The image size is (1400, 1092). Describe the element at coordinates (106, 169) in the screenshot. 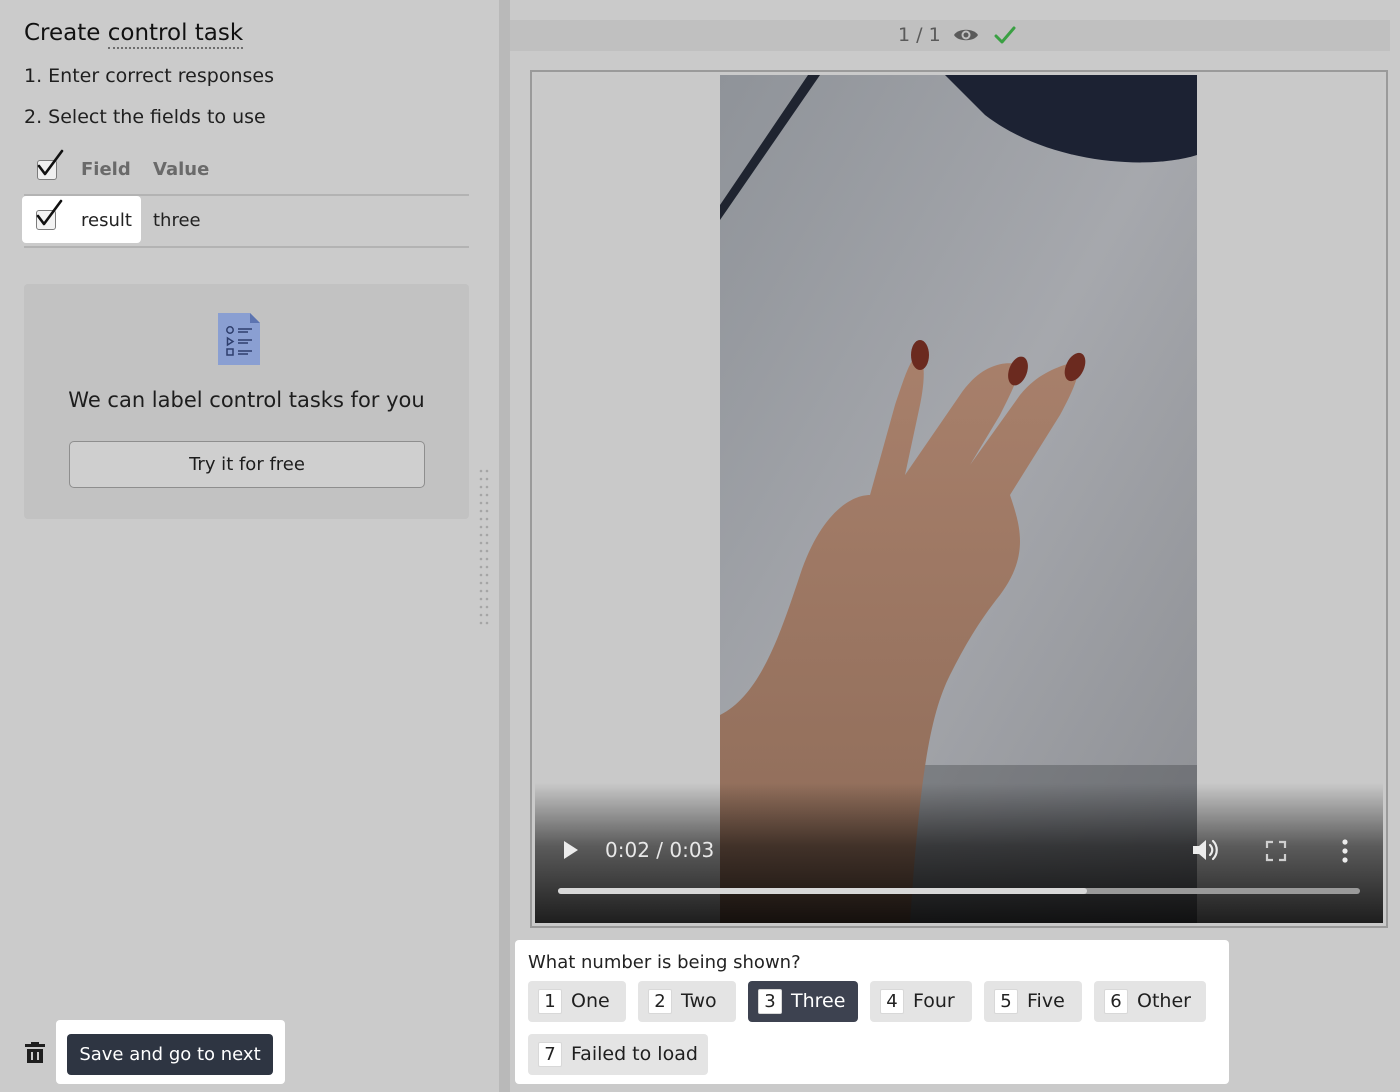

I see `field-column-header: Field` at that location.